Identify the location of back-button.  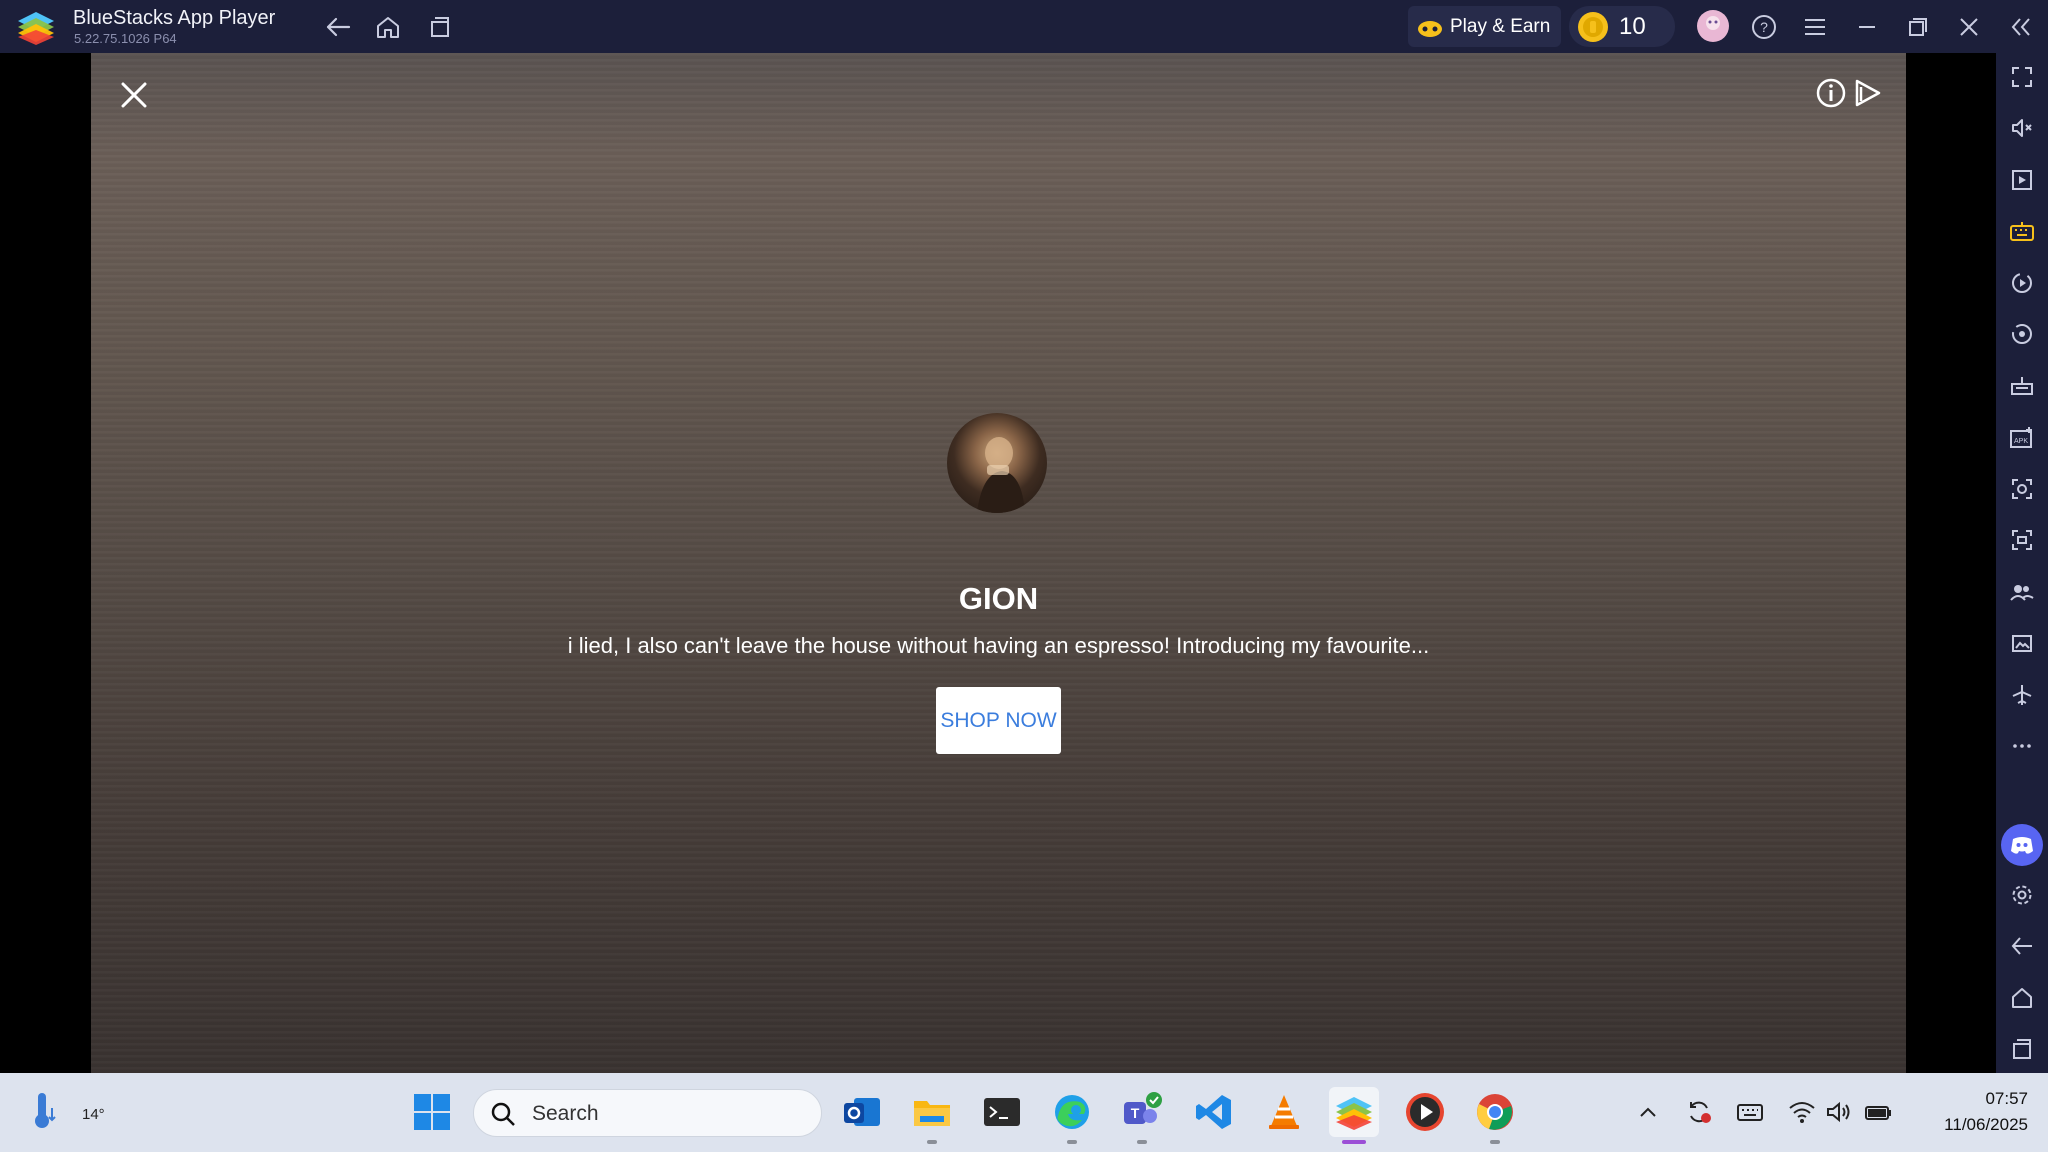
(338, 27).